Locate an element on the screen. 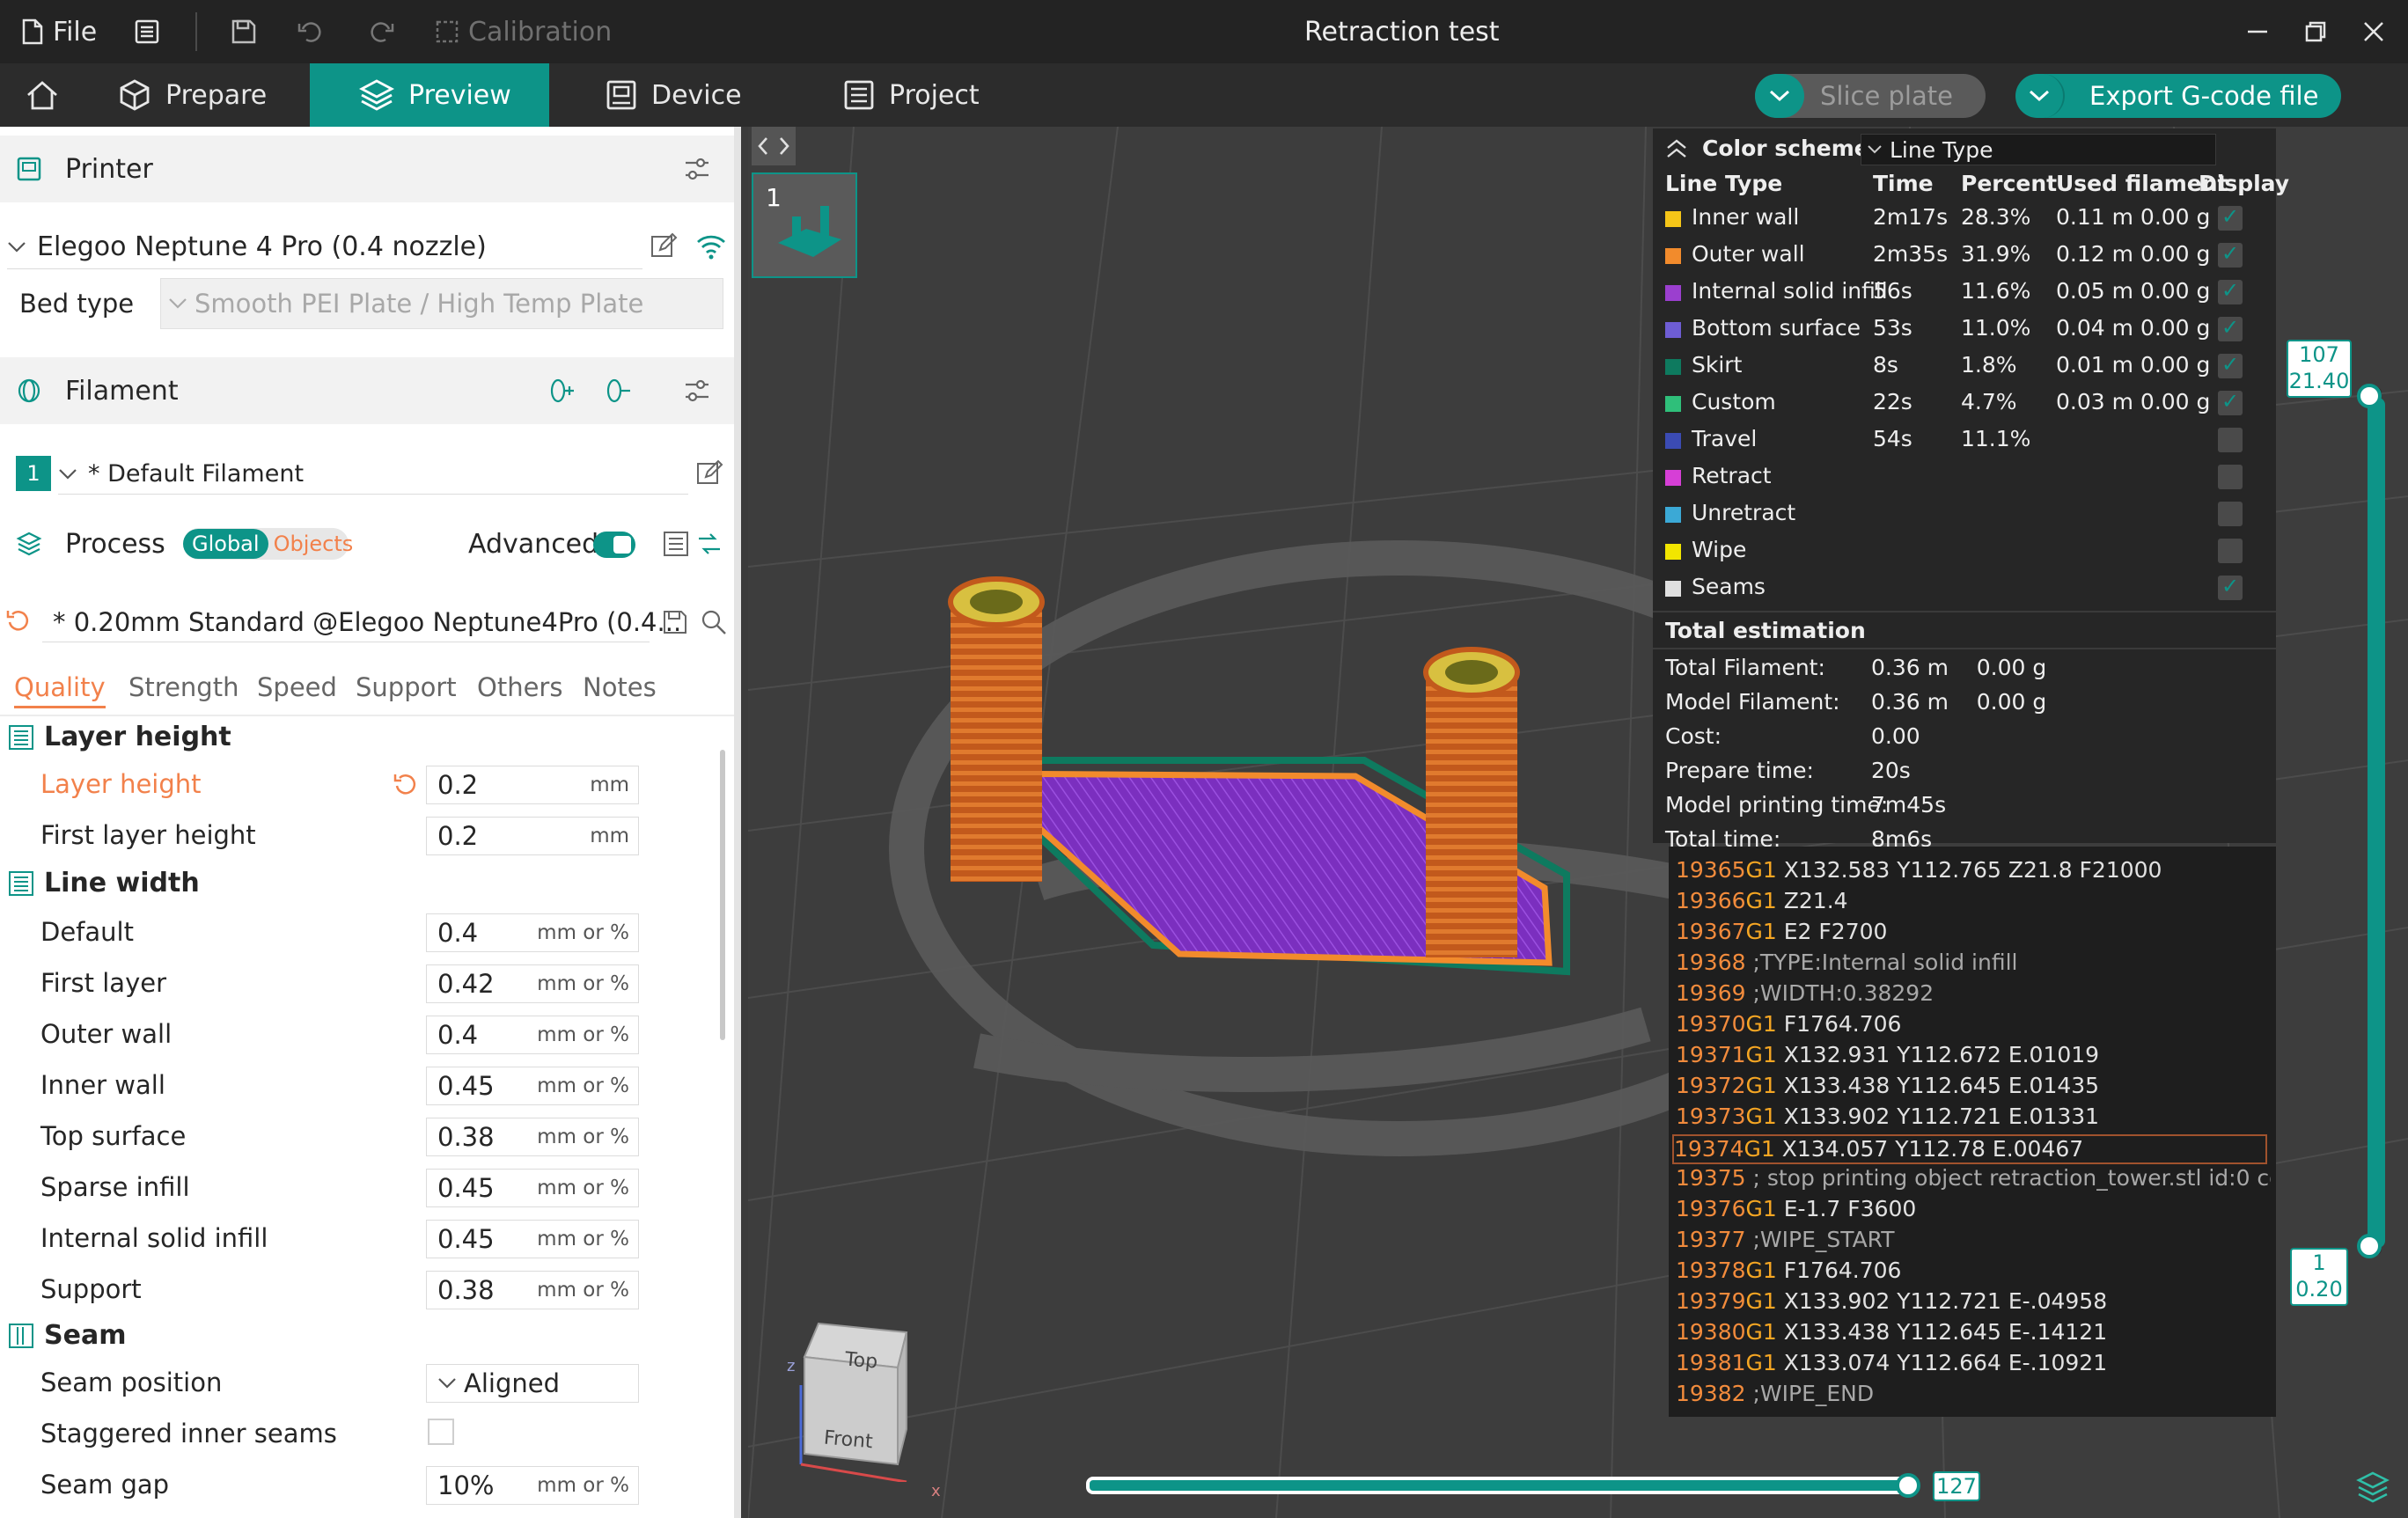 The width and height of the screenshot is (2408, 1518). gcode-line: 19365G1 X132.583 Y112.765 Z21.8 F21000 is located at coordinates (1973, 872).